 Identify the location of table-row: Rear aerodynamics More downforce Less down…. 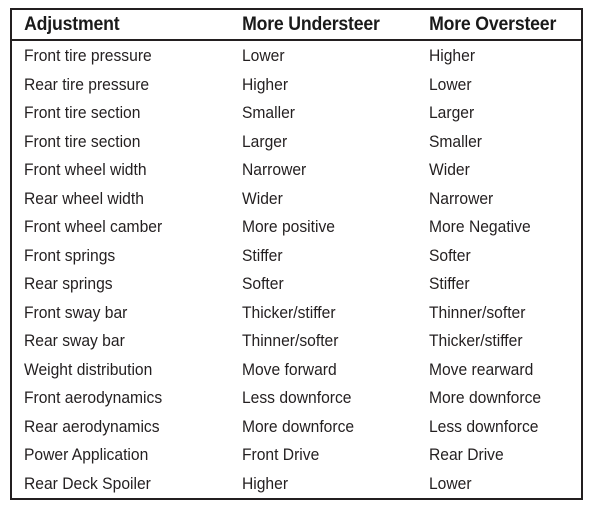
(296, 427).